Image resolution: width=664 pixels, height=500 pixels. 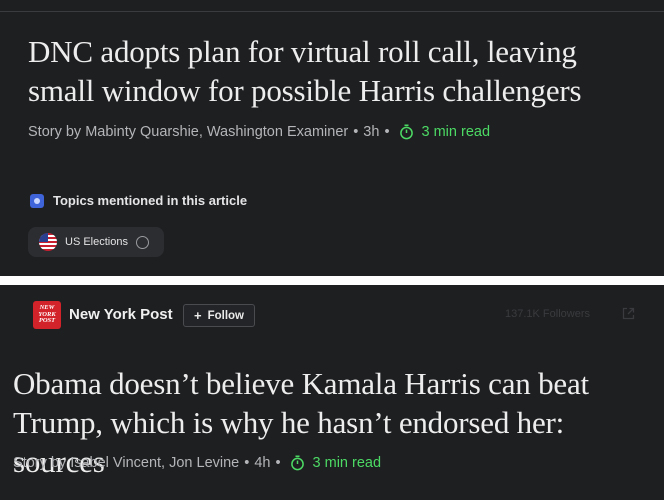 What do you see at coordinates (197, 315) in the screenshot?
I see `plus-icon: +` at bounding box center [197, 315].